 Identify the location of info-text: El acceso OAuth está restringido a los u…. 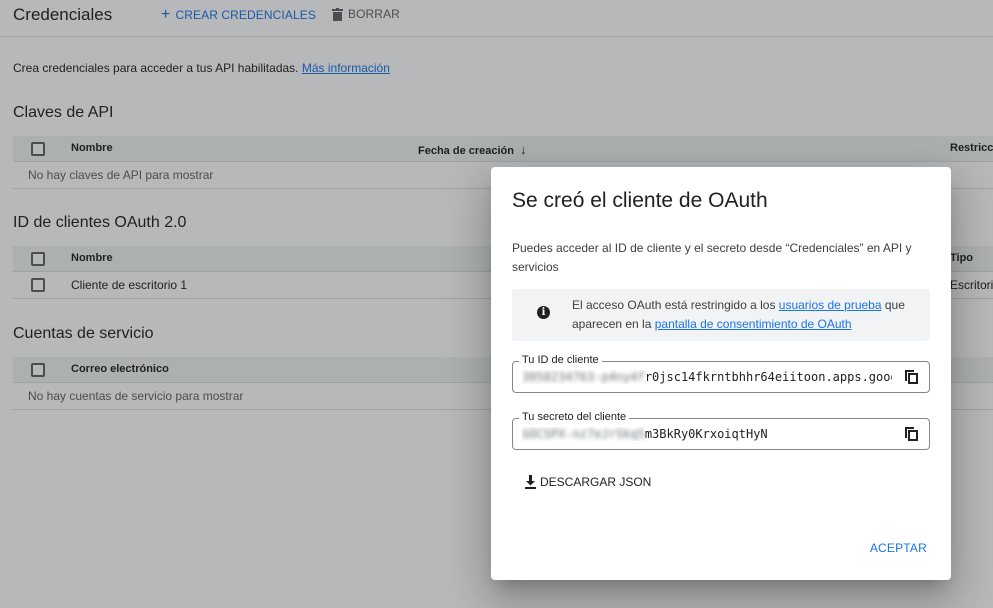
(738, 314).